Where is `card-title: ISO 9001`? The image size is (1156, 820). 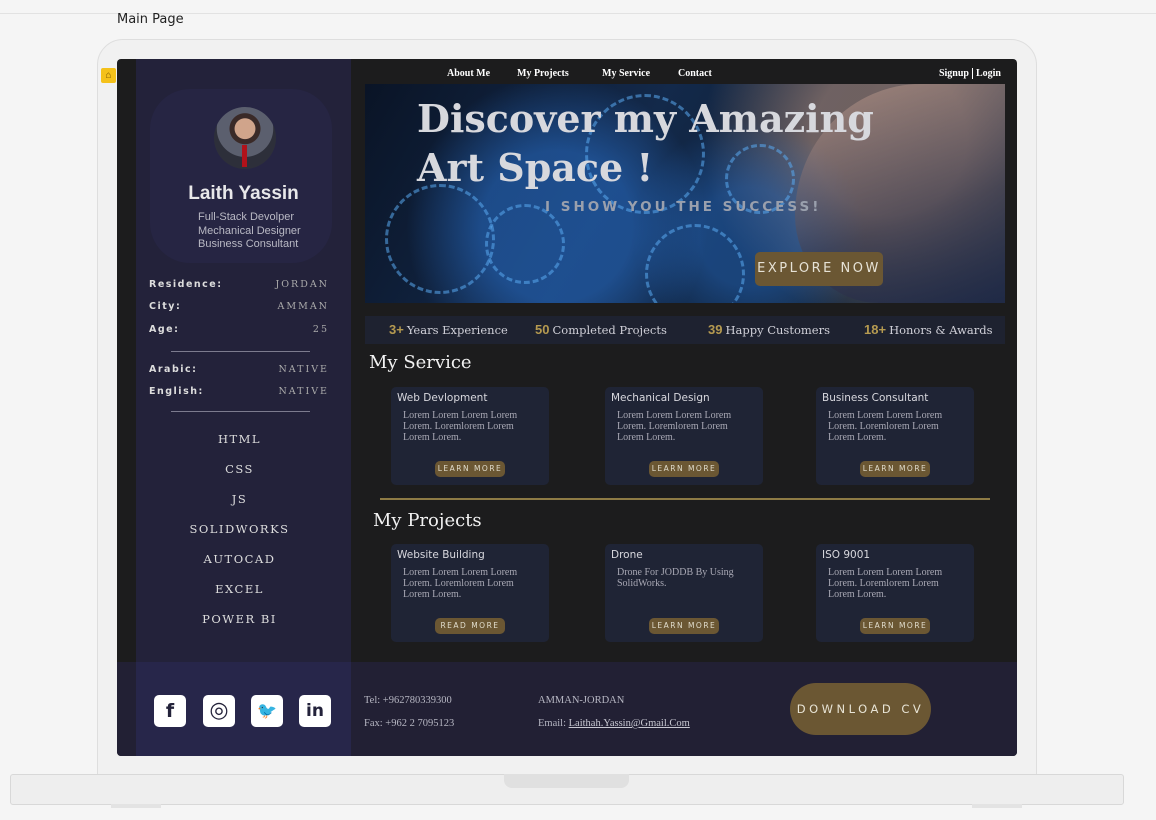
card-title: ISO 9001 is located at coordinates (846, 555).